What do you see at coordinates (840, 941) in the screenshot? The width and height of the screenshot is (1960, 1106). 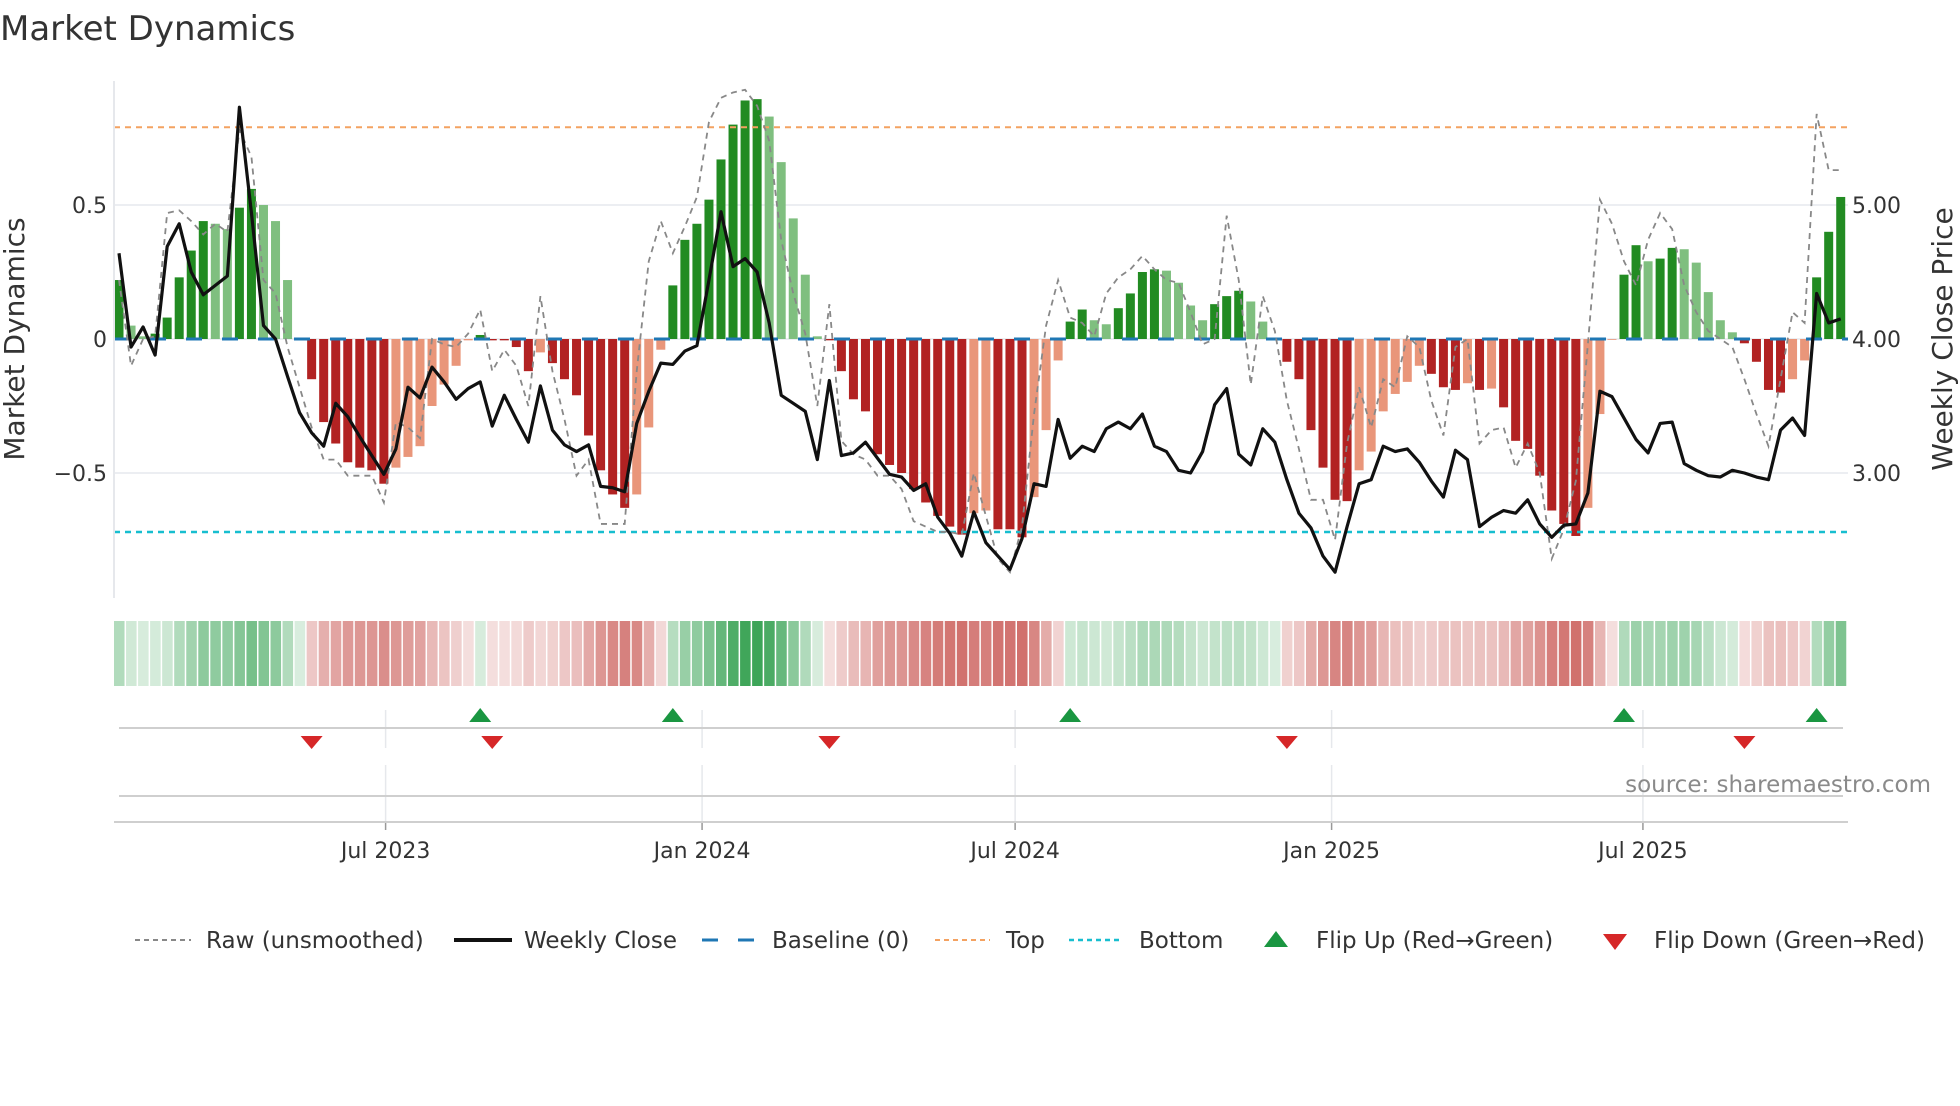 I see `legend-baseline-label: Baseline (0)` at bounding box center [840, 941].